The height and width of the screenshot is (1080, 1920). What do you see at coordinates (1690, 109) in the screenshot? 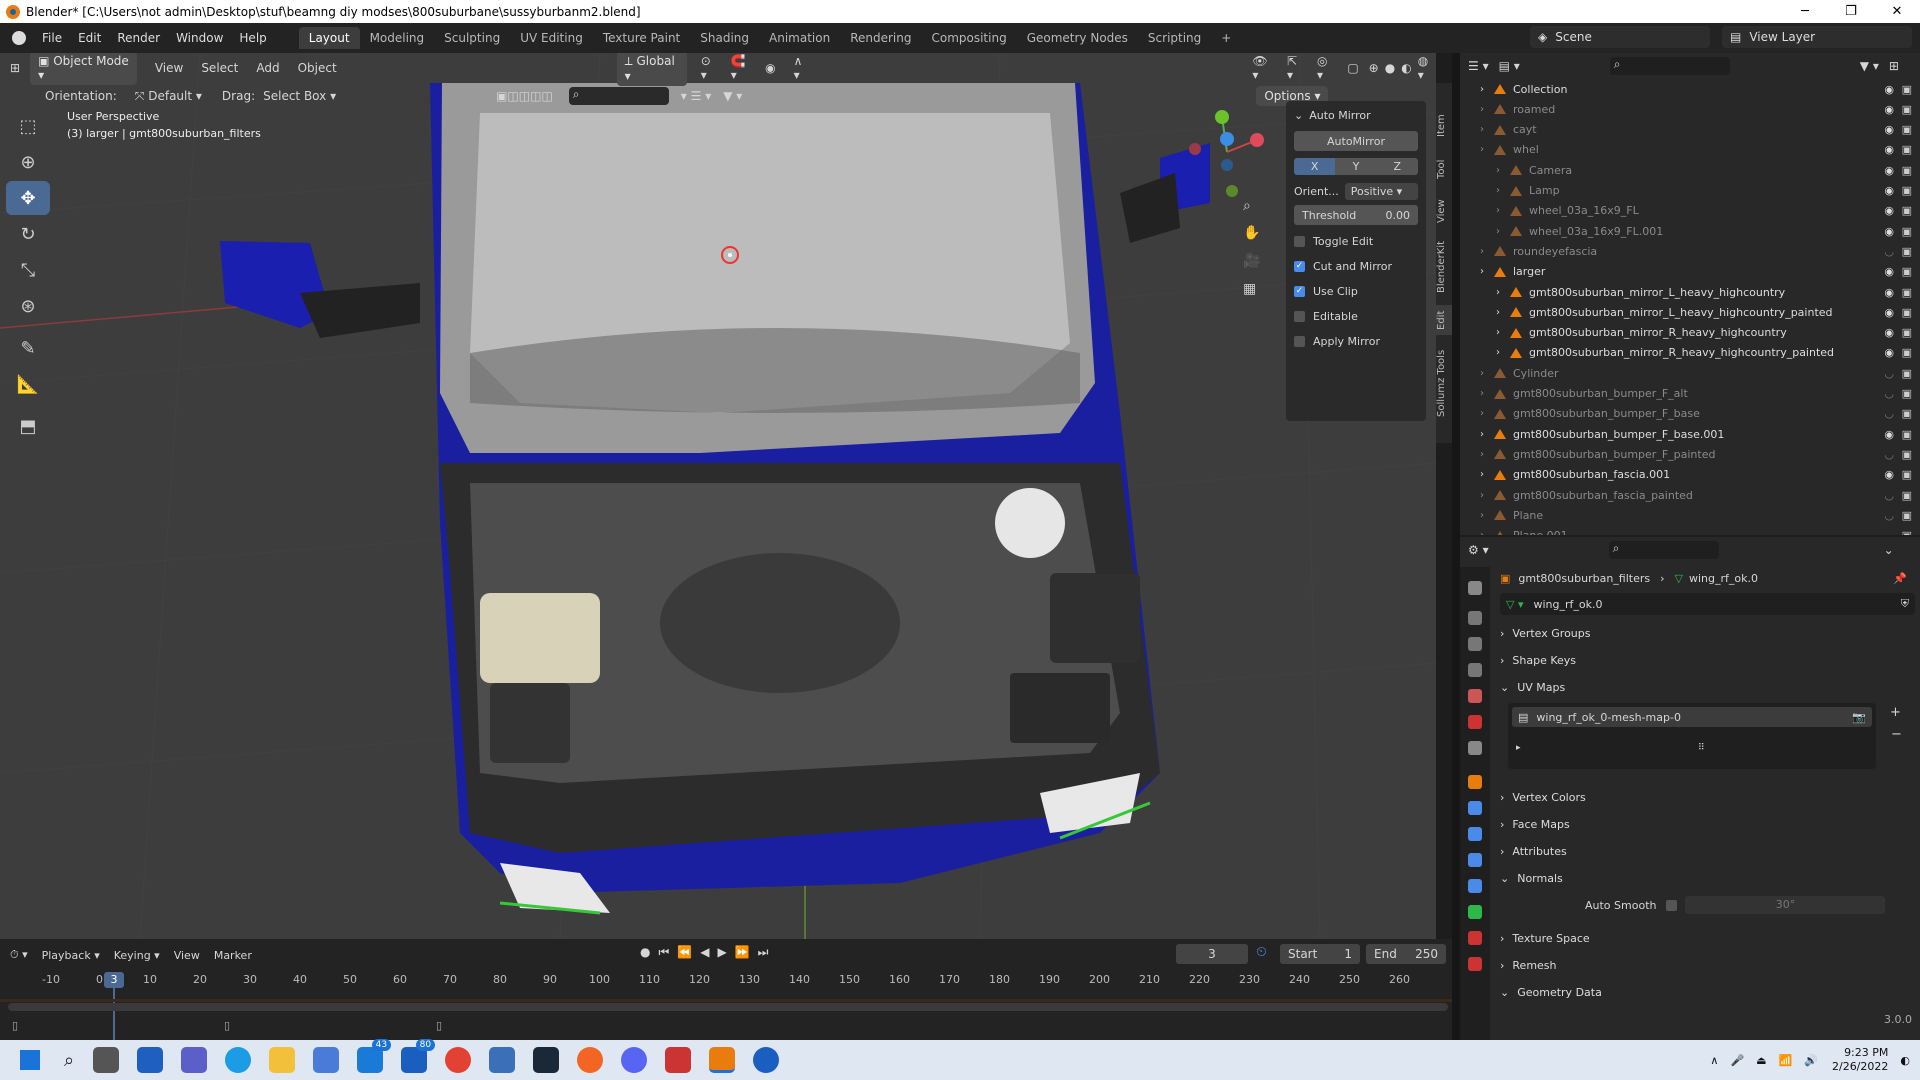
I see `outliner-row: › roamed ◉ ▣` at bounding box center [1690, 109].